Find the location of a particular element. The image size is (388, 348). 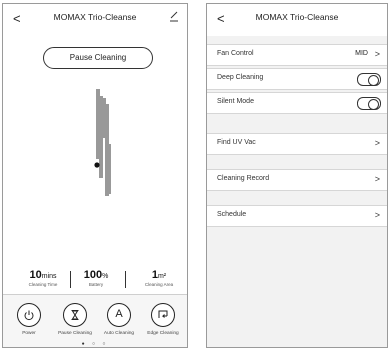

pause-cleaning-control-button: Pause Cleaning is located at coordinates (75, 319).